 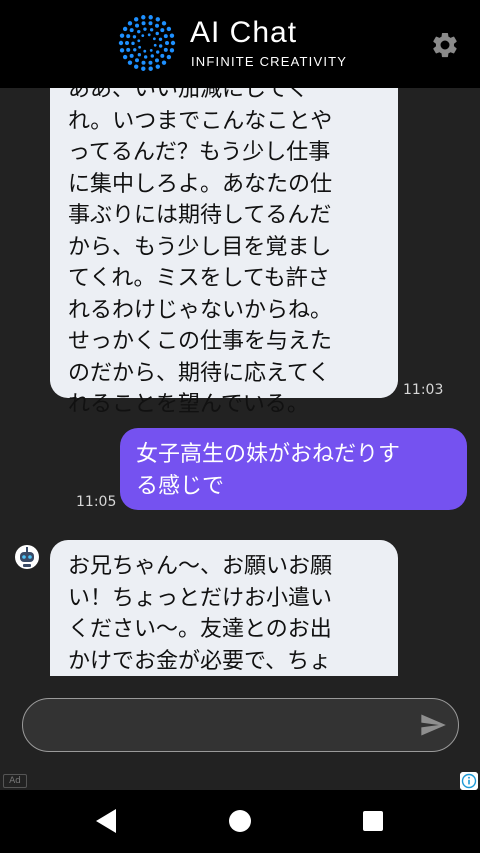 I want to click on bot-avatar-icon, so click(x=27, y=557).